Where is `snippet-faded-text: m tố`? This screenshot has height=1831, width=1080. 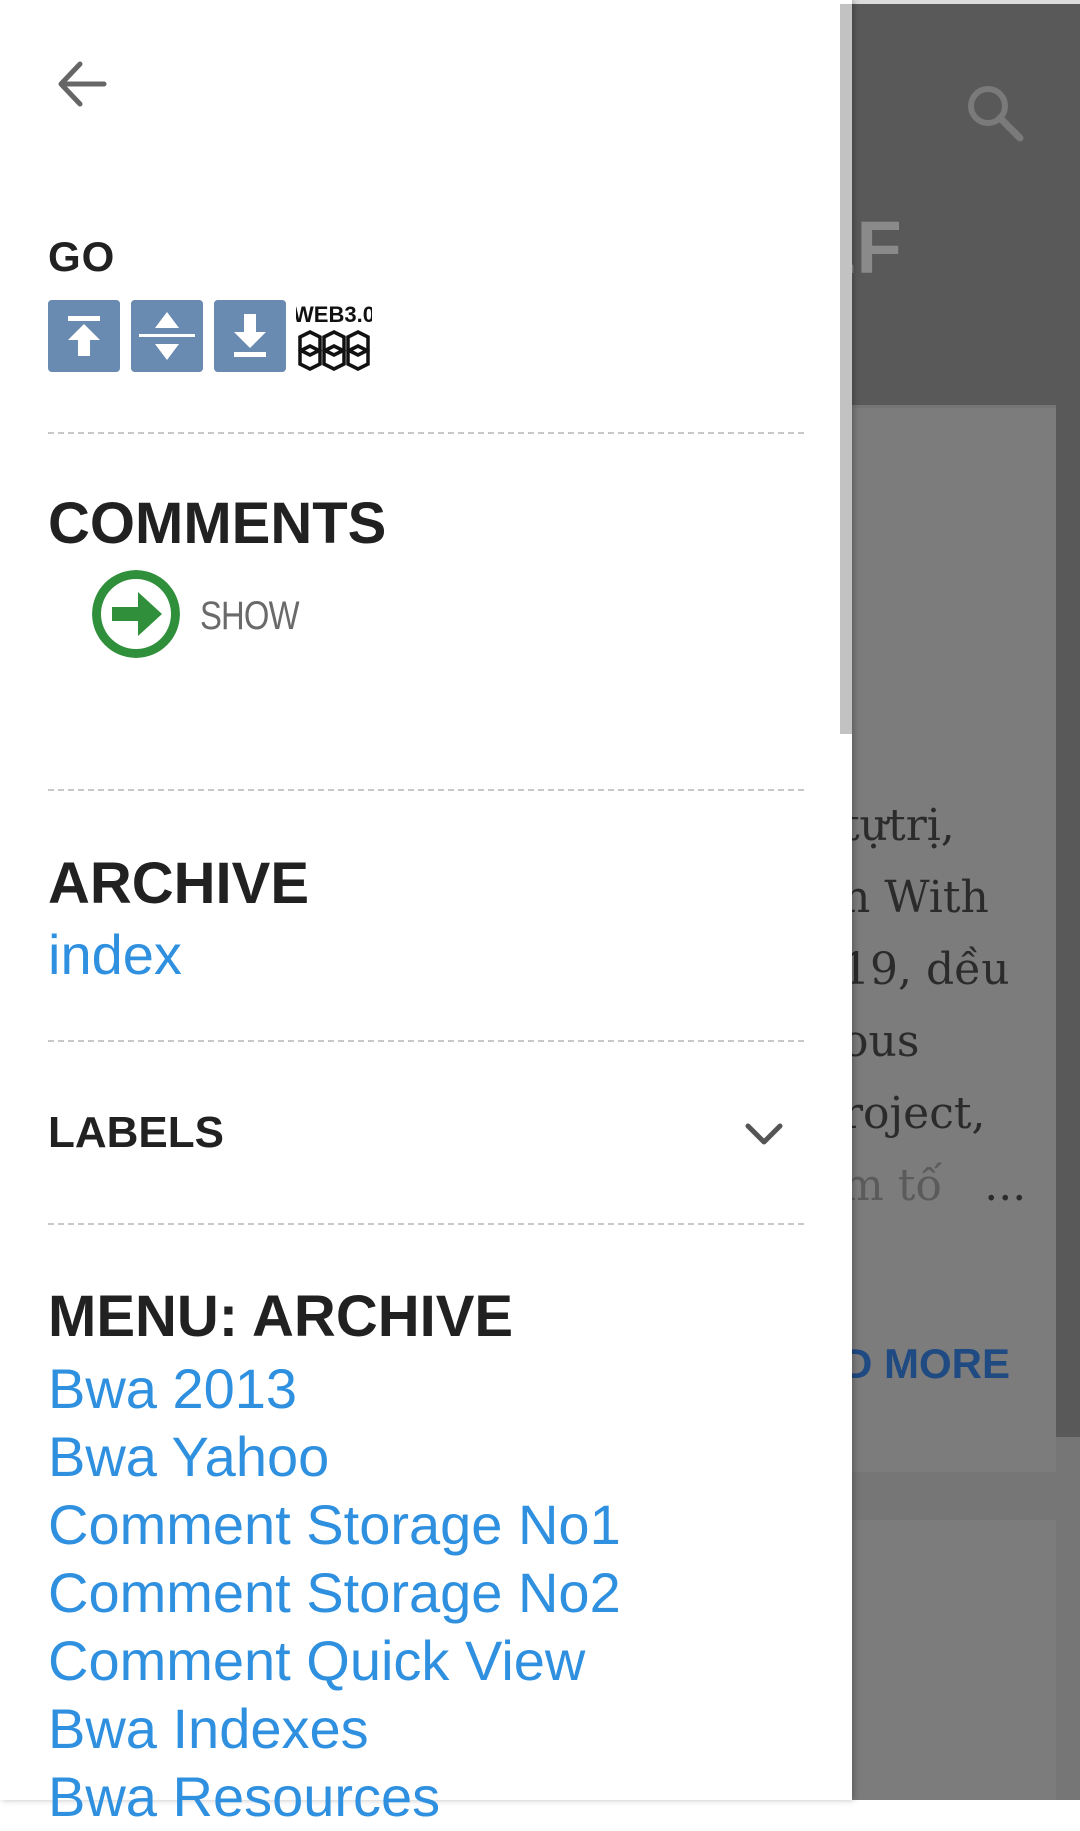
snippet-faded-text: m tố is located at coordinates (892, 1185).